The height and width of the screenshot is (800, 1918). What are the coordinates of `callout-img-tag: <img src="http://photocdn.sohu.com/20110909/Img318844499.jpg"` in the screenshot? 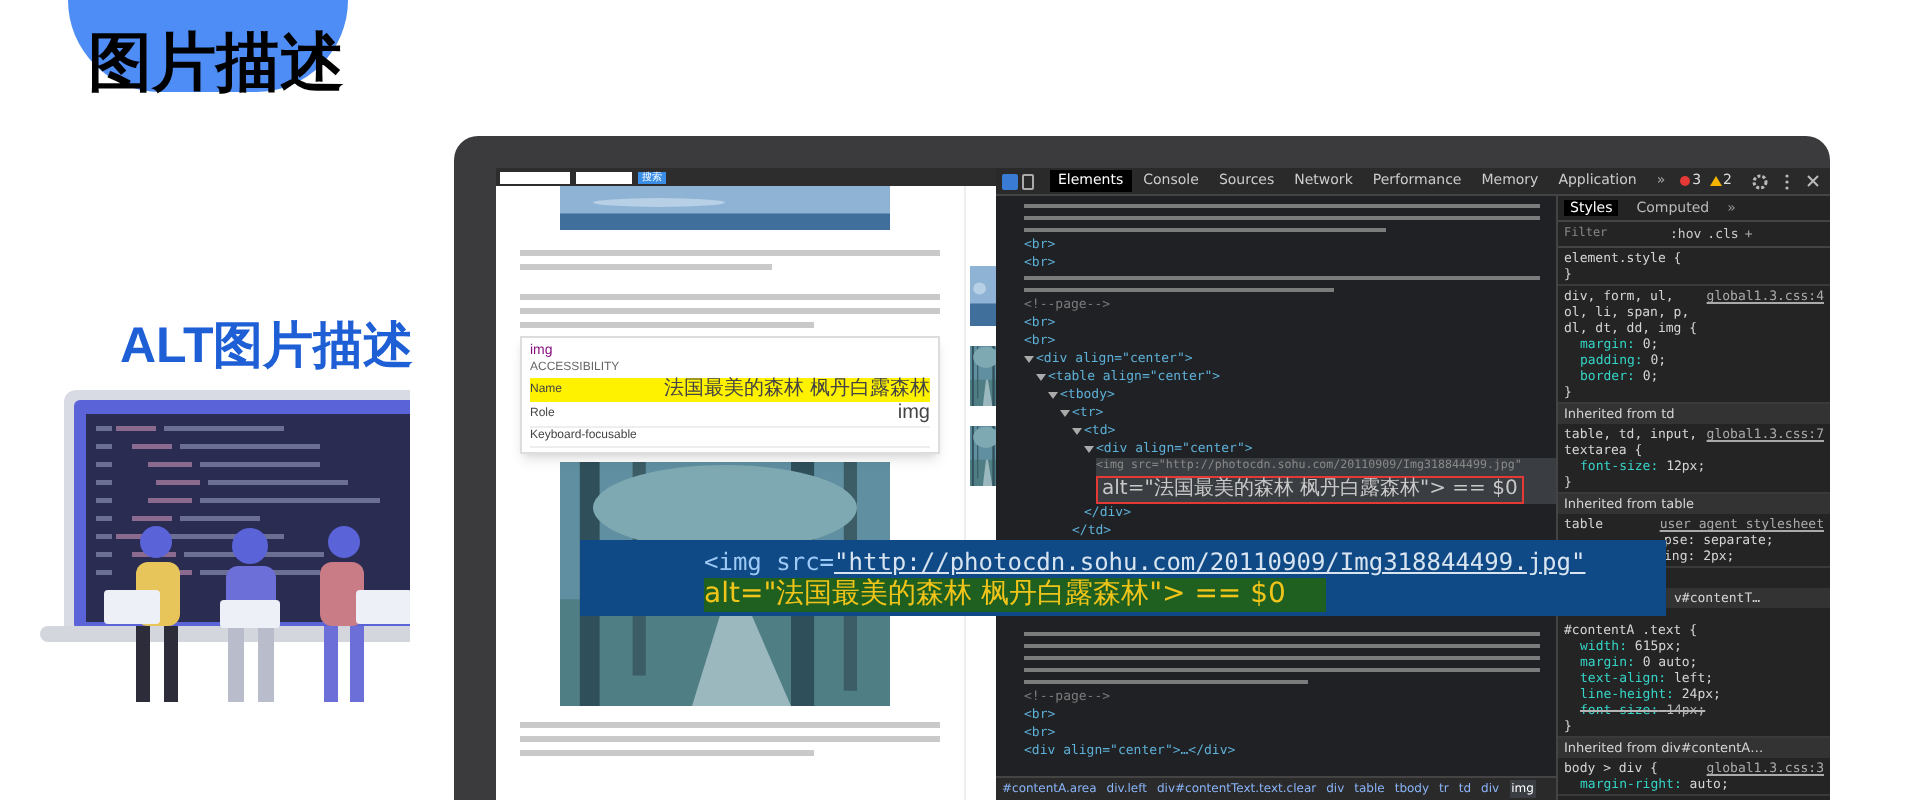 It's located at (1145, 562).